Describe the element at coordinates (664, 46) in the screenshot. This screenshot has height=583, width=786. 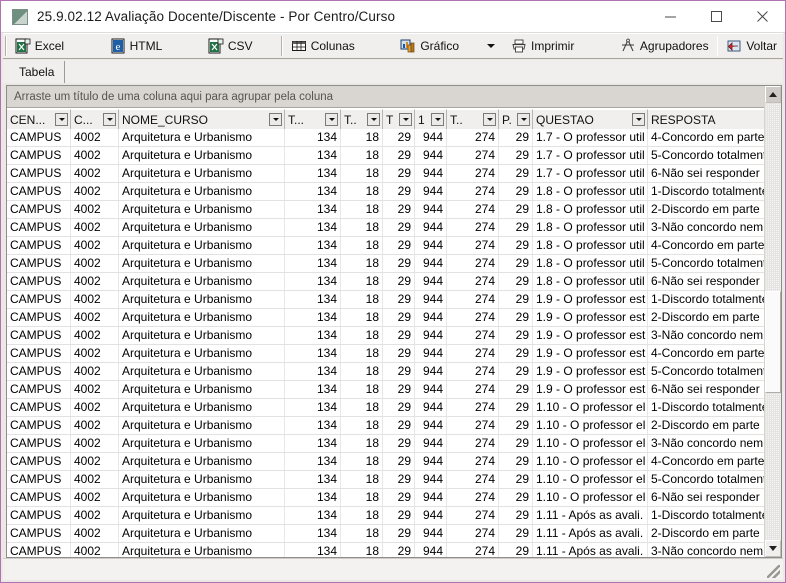
I see `toolbar-button-agrupadores: Agrupadores` at that location.